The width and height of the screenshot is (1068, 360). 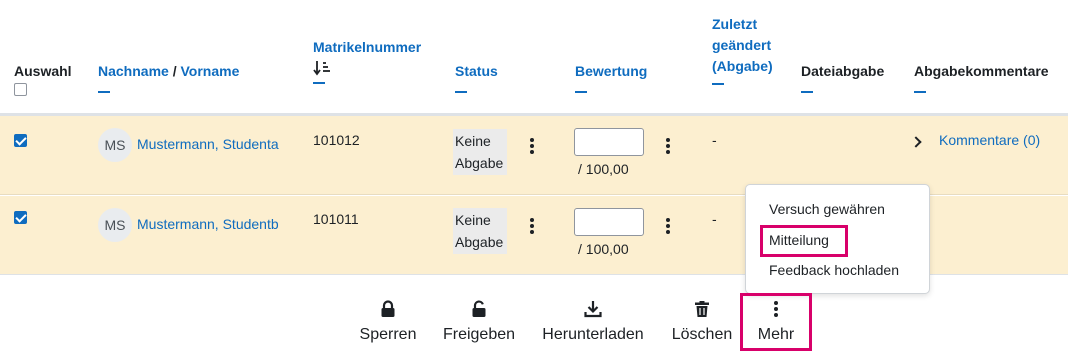 I want to click on col-header-name: Nachname / Vorname, so click(x=168, y=77).